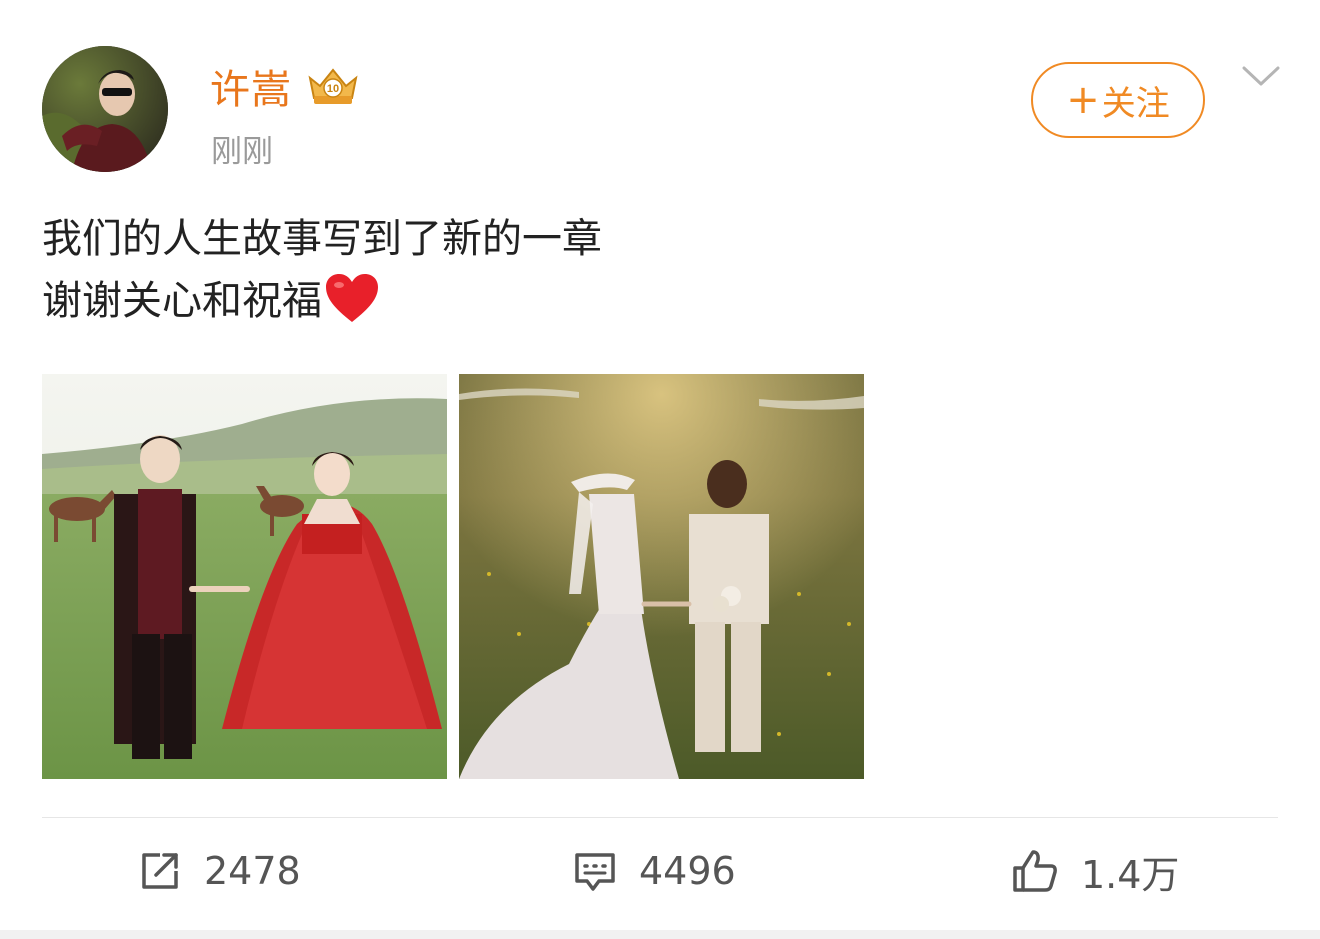  I want to click on comment-icon, so click(595, 872).